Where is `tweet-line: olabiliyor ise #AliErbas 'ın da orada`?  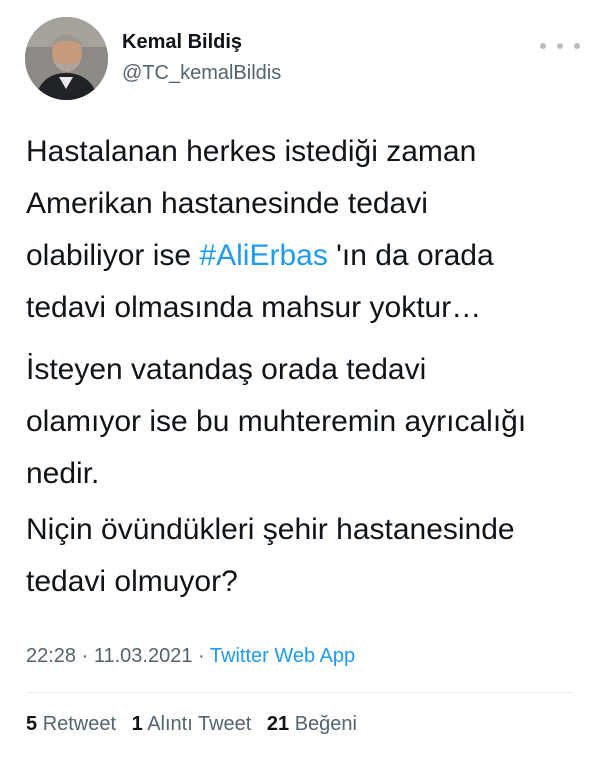
tweet-line: olabiliyor ise #AliErbas 'ın da orada is located at coordinates (306, 256).